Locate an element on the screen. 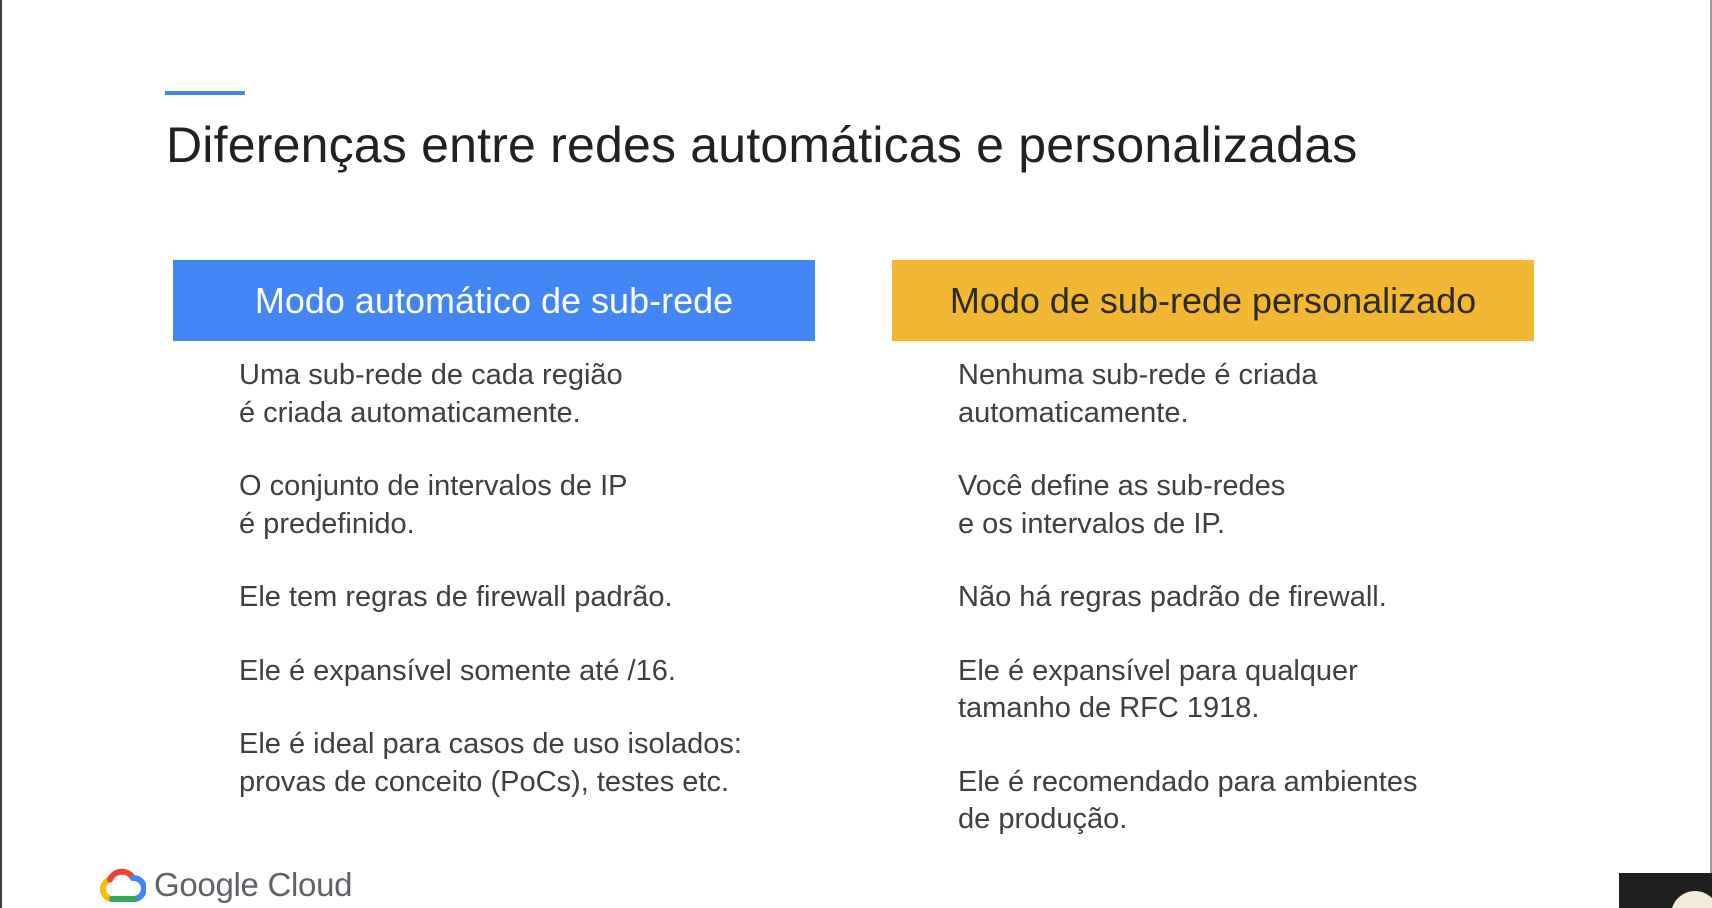 The image size is (1712, 908). google-cloud-logo: Google Cloud is located at coordinates (225, 885).